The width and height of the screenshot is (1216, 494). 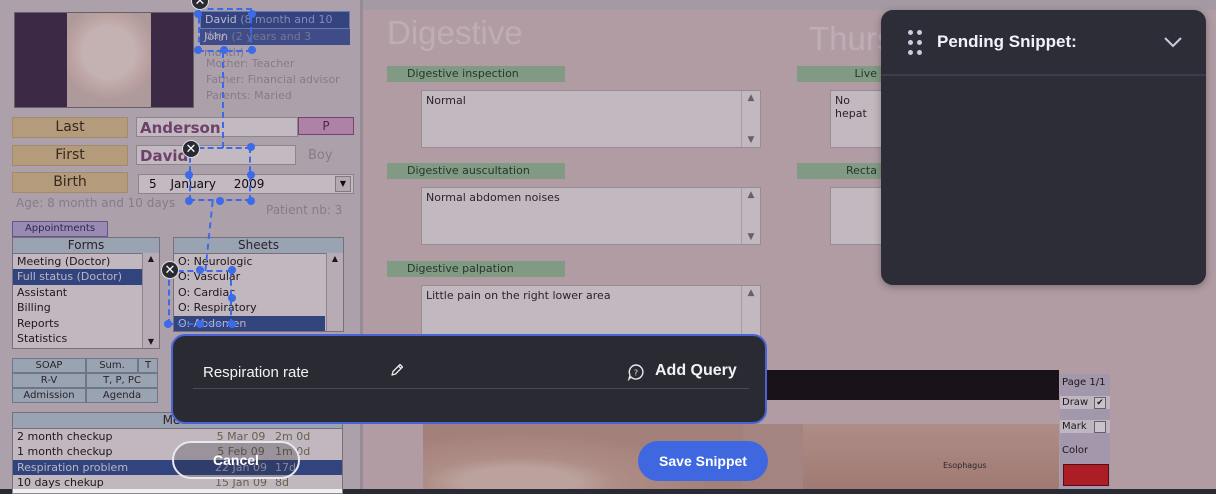 I want to click on forms-scrollbar: ▲ ▼, so click(x=150, y=300).